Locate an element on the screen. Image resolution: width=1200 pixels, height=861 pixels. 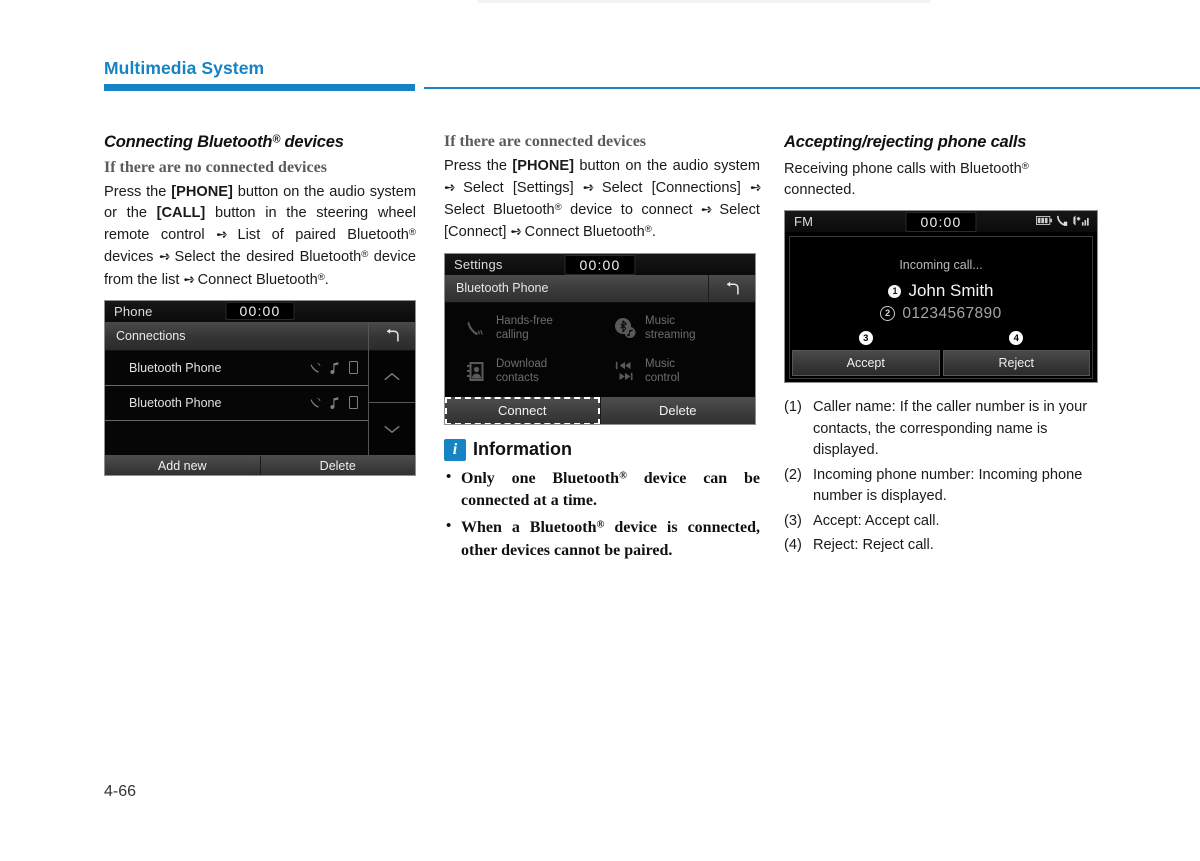
device-status-bar: Phone 00:00 is located at coordinates (260, 311).